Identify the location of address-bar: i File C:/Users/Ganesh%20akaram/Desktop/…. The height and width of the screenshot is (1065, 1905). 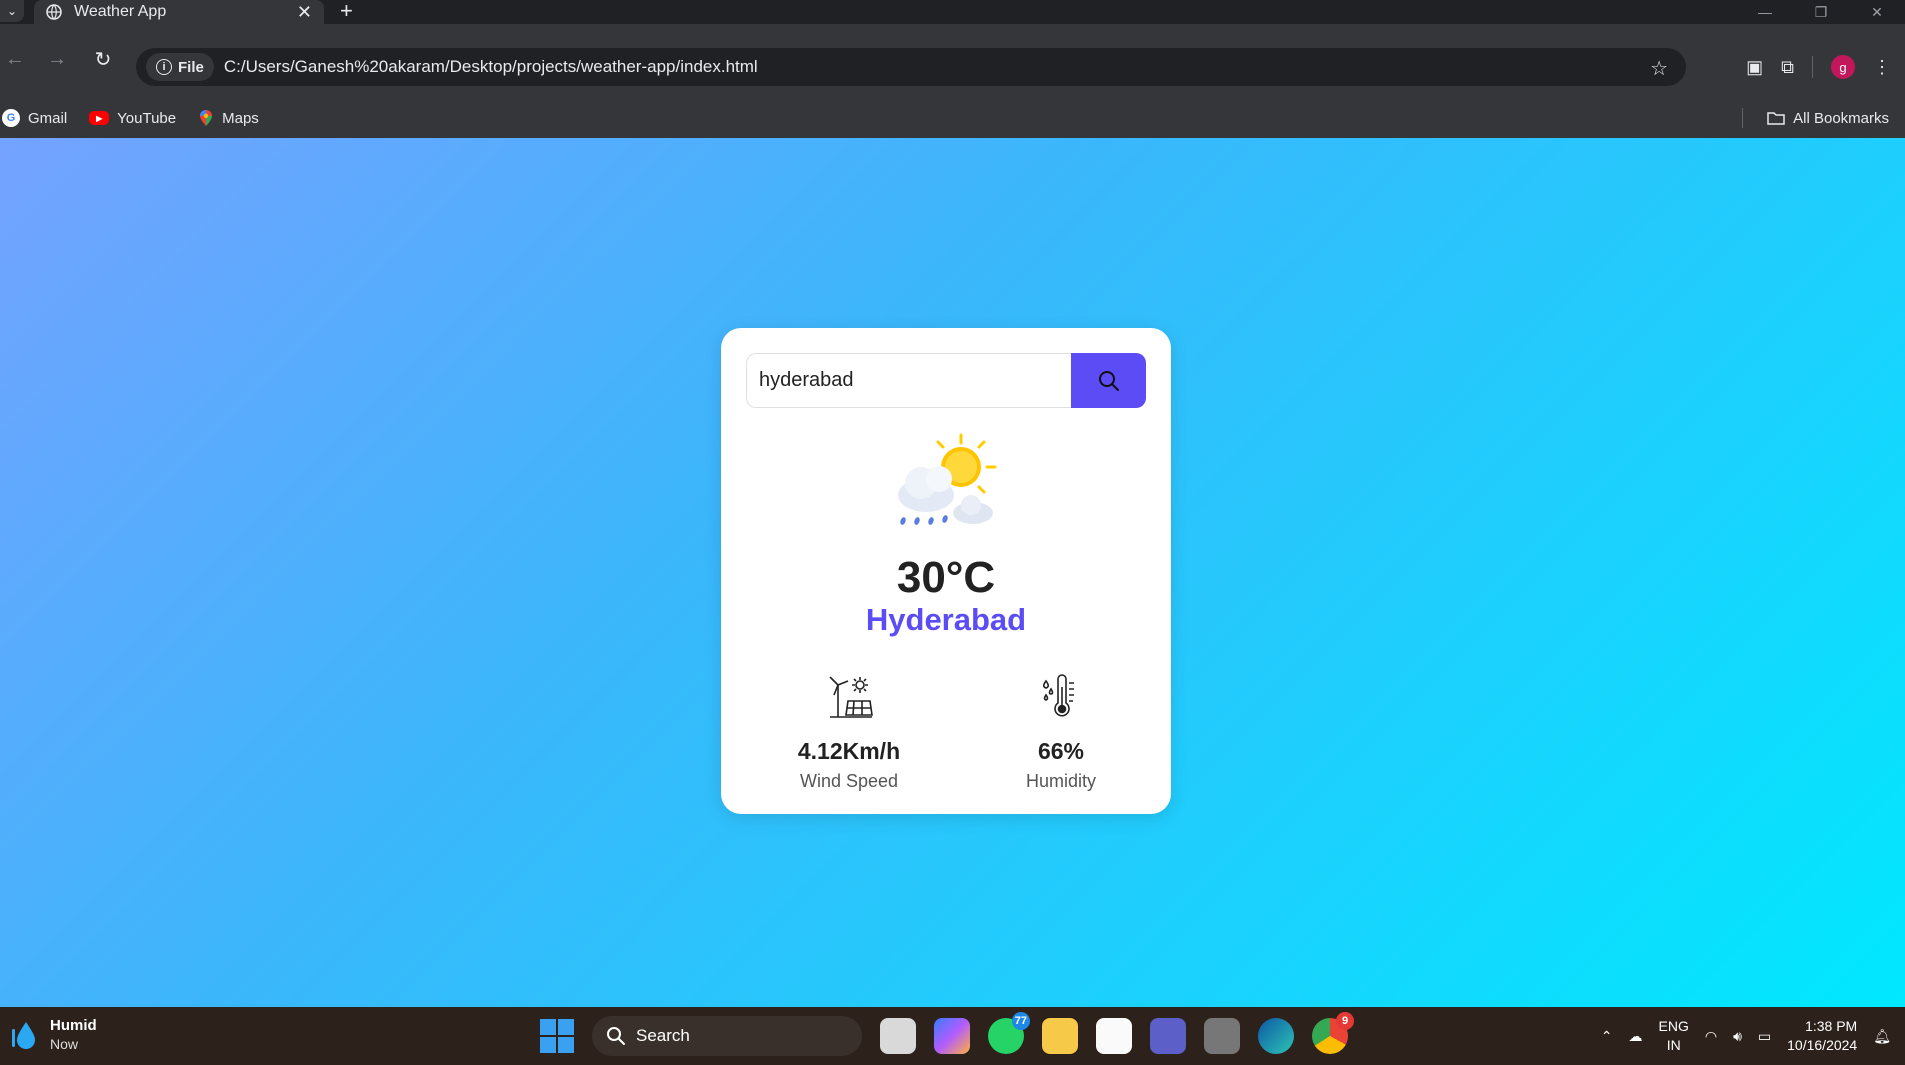
(911, 67).